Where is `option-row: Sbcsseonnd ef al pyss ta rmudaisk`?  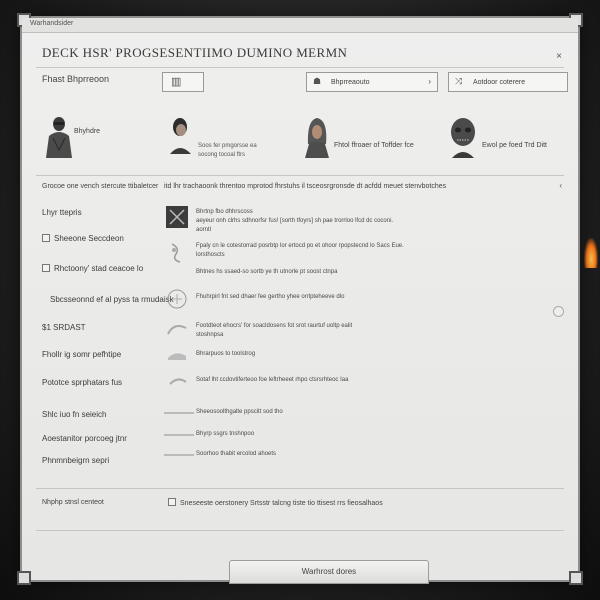 option-row: Sbcsseonnd ef al pyss ta rmudaisk is located at coordinates (112, 299).